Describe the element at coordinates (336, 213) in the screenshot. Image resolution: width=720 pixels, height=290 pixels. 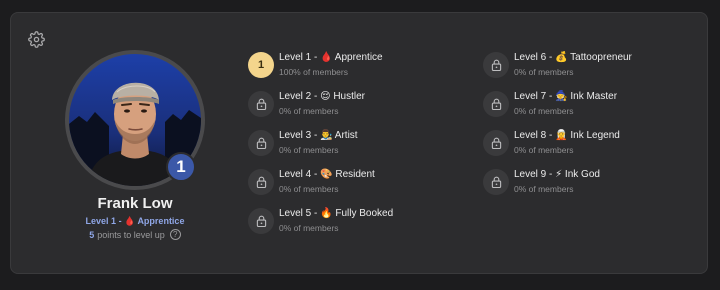
I see `level-title: Level 5 - 🔥 Fully Booked` at that location.